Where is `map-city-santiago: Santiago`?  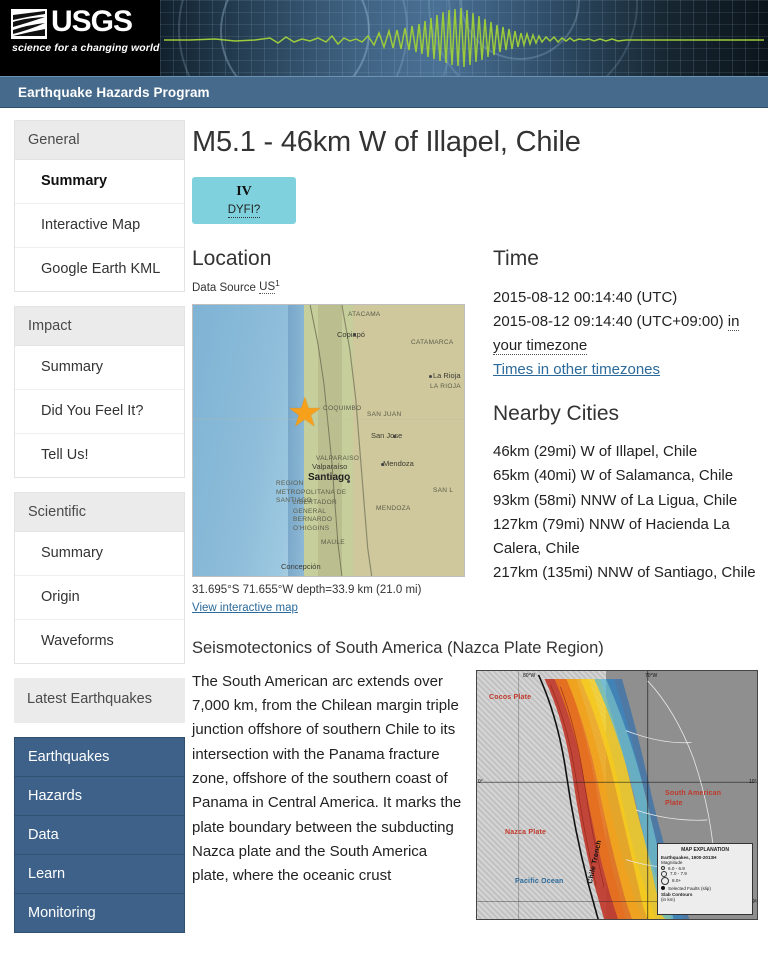
map-city-santiago: Santiago is located at coordinates (329, 478).